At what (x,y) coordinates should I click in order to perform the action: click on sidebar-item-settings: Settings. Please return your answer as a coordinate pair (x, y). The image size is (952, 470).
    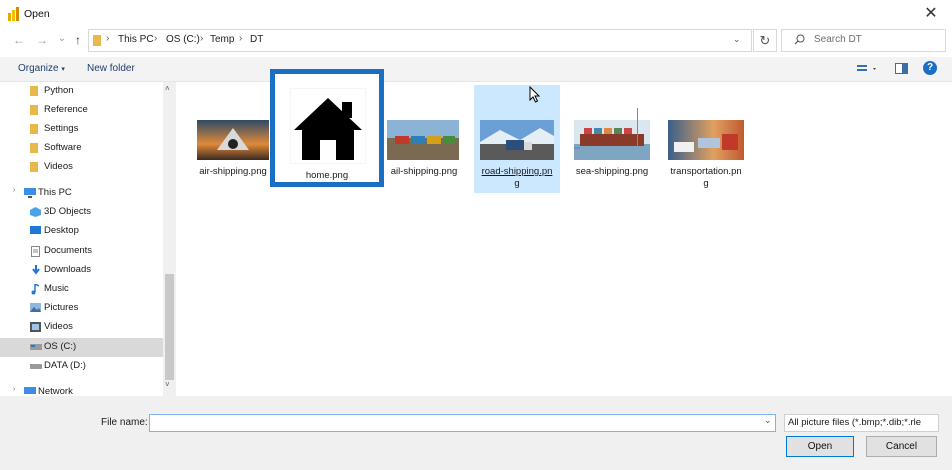
    Looking at the image, I should click on (81, 129).